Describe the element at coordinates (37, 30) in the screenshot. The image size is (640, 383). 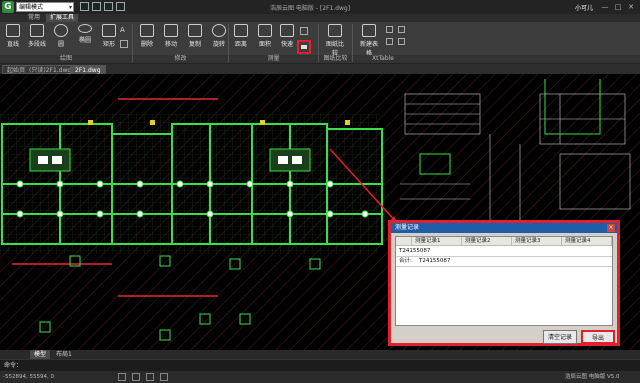
I see `polyline-icon` at that location.